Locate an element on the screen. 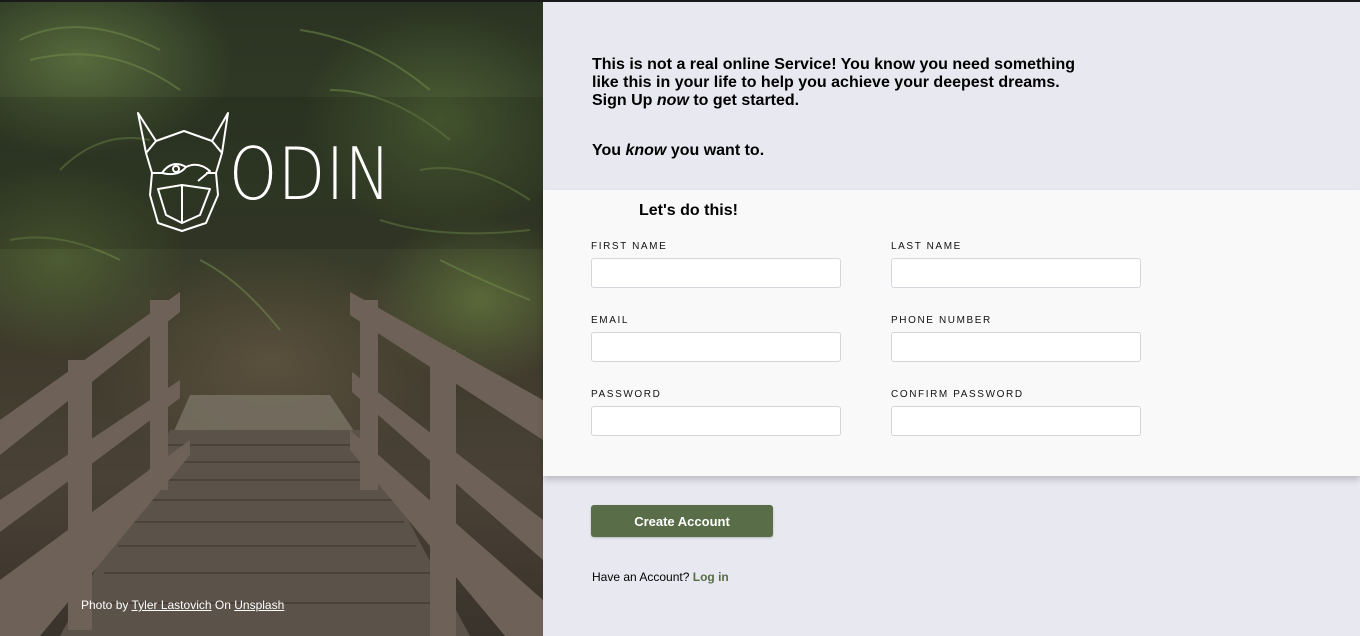  login-prompt: Have an Account? Log in is located at coordinates (660, 577).